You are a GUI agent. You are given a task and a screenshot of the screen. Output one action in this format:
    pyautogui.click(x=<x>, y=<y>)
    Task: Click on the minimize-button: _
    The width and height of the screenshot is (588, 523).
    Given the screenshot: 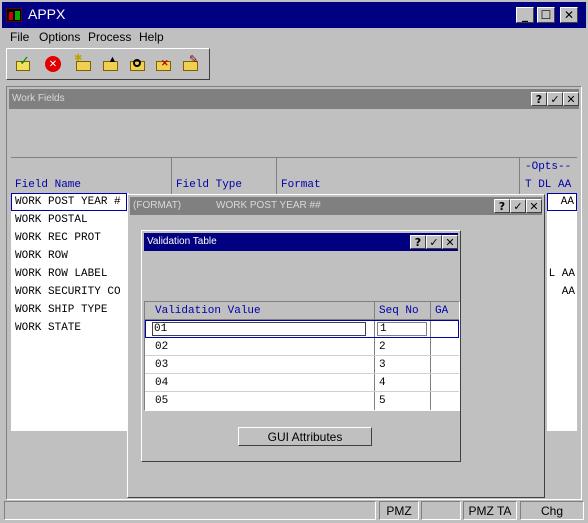 What is the action you would take?
    pyautogui.click(x=525, y=15)
    